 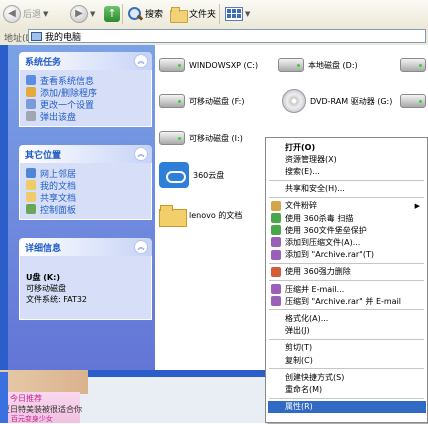 I want to click on details-panel: 详细信息 ︽ U盘 (K:) 可移动磁盘 文件系统: FAT32, so click(x=85, y=279).